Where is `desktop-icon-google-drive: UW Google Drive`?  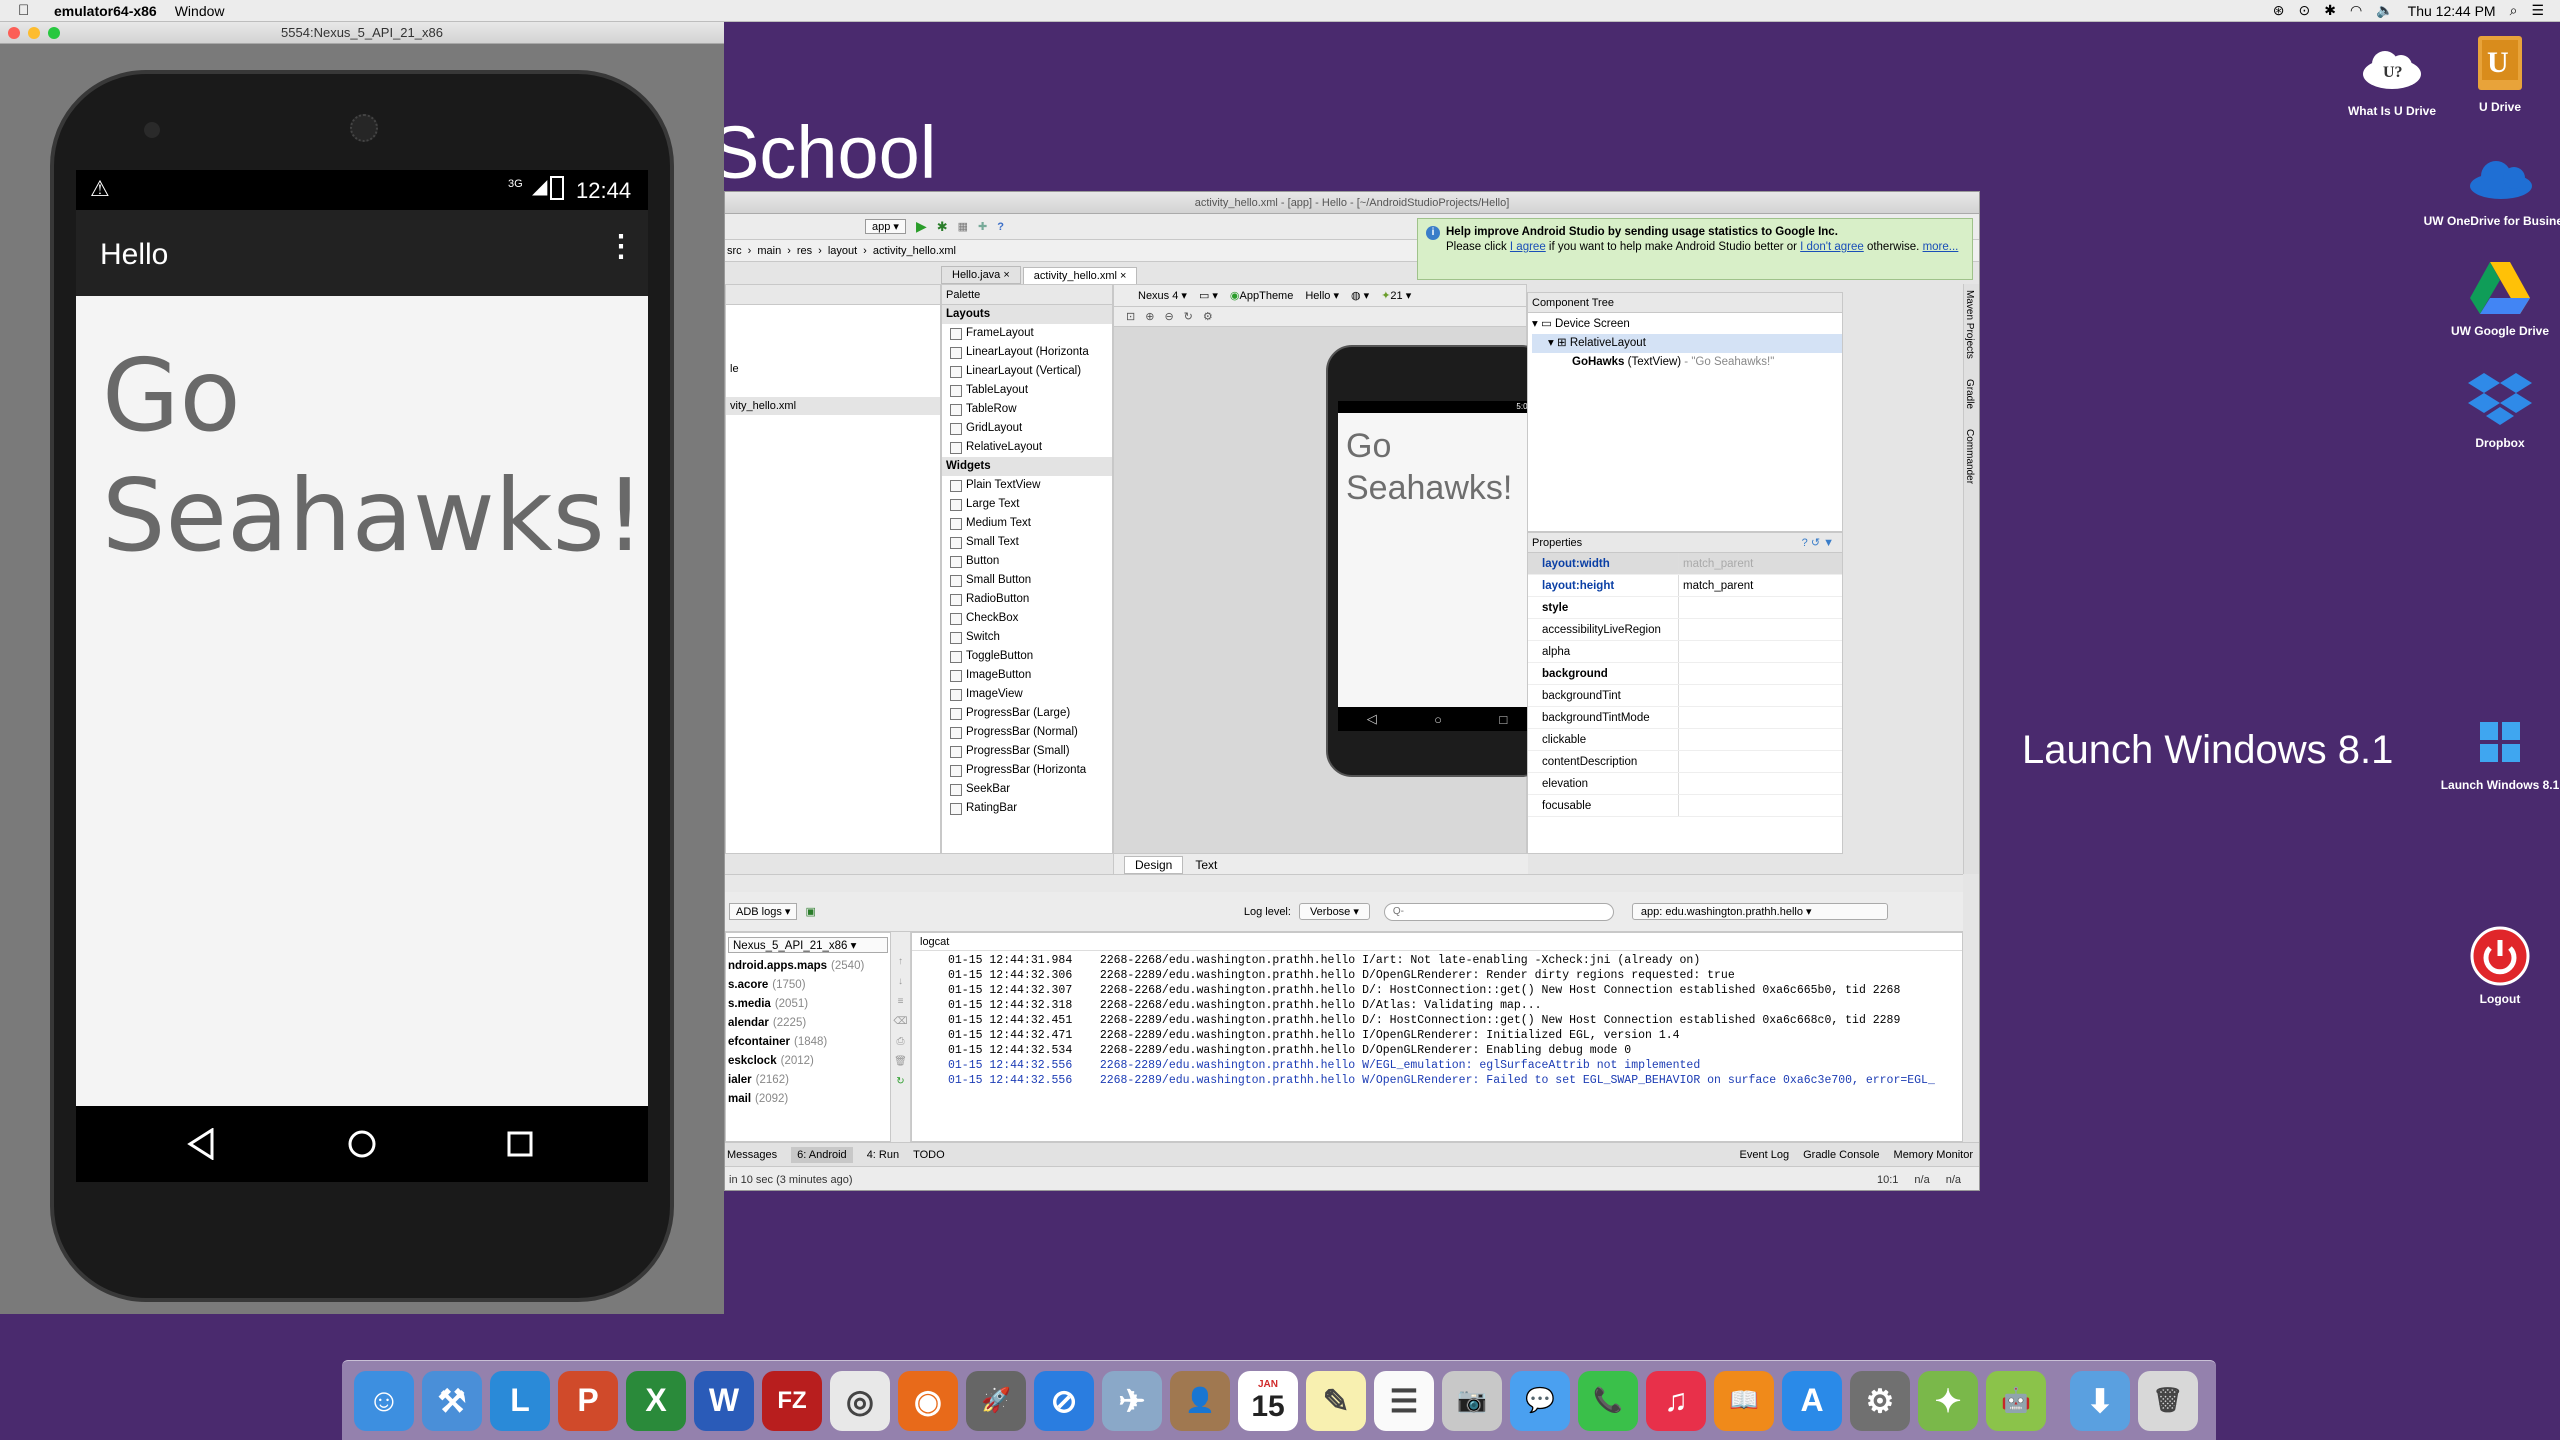
desktop-icon-google-drive: UW Google Drive is located at coordinates (2490, 298).